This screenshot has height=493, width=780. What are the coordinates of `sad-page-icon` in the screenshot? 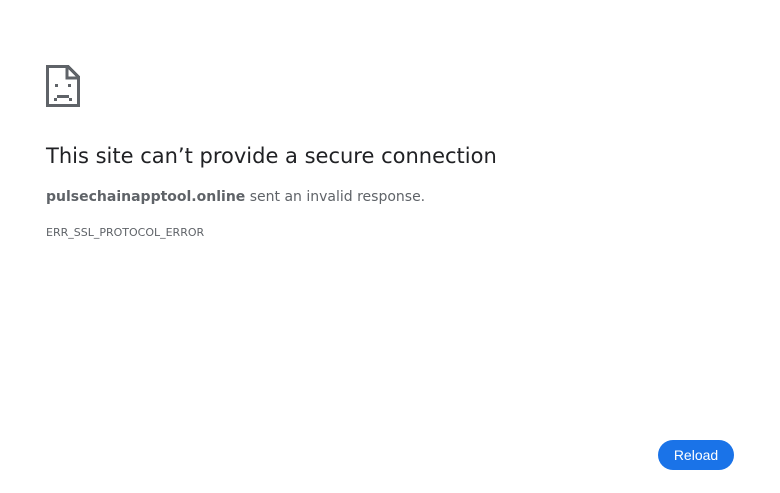 It's located at (63, 86).